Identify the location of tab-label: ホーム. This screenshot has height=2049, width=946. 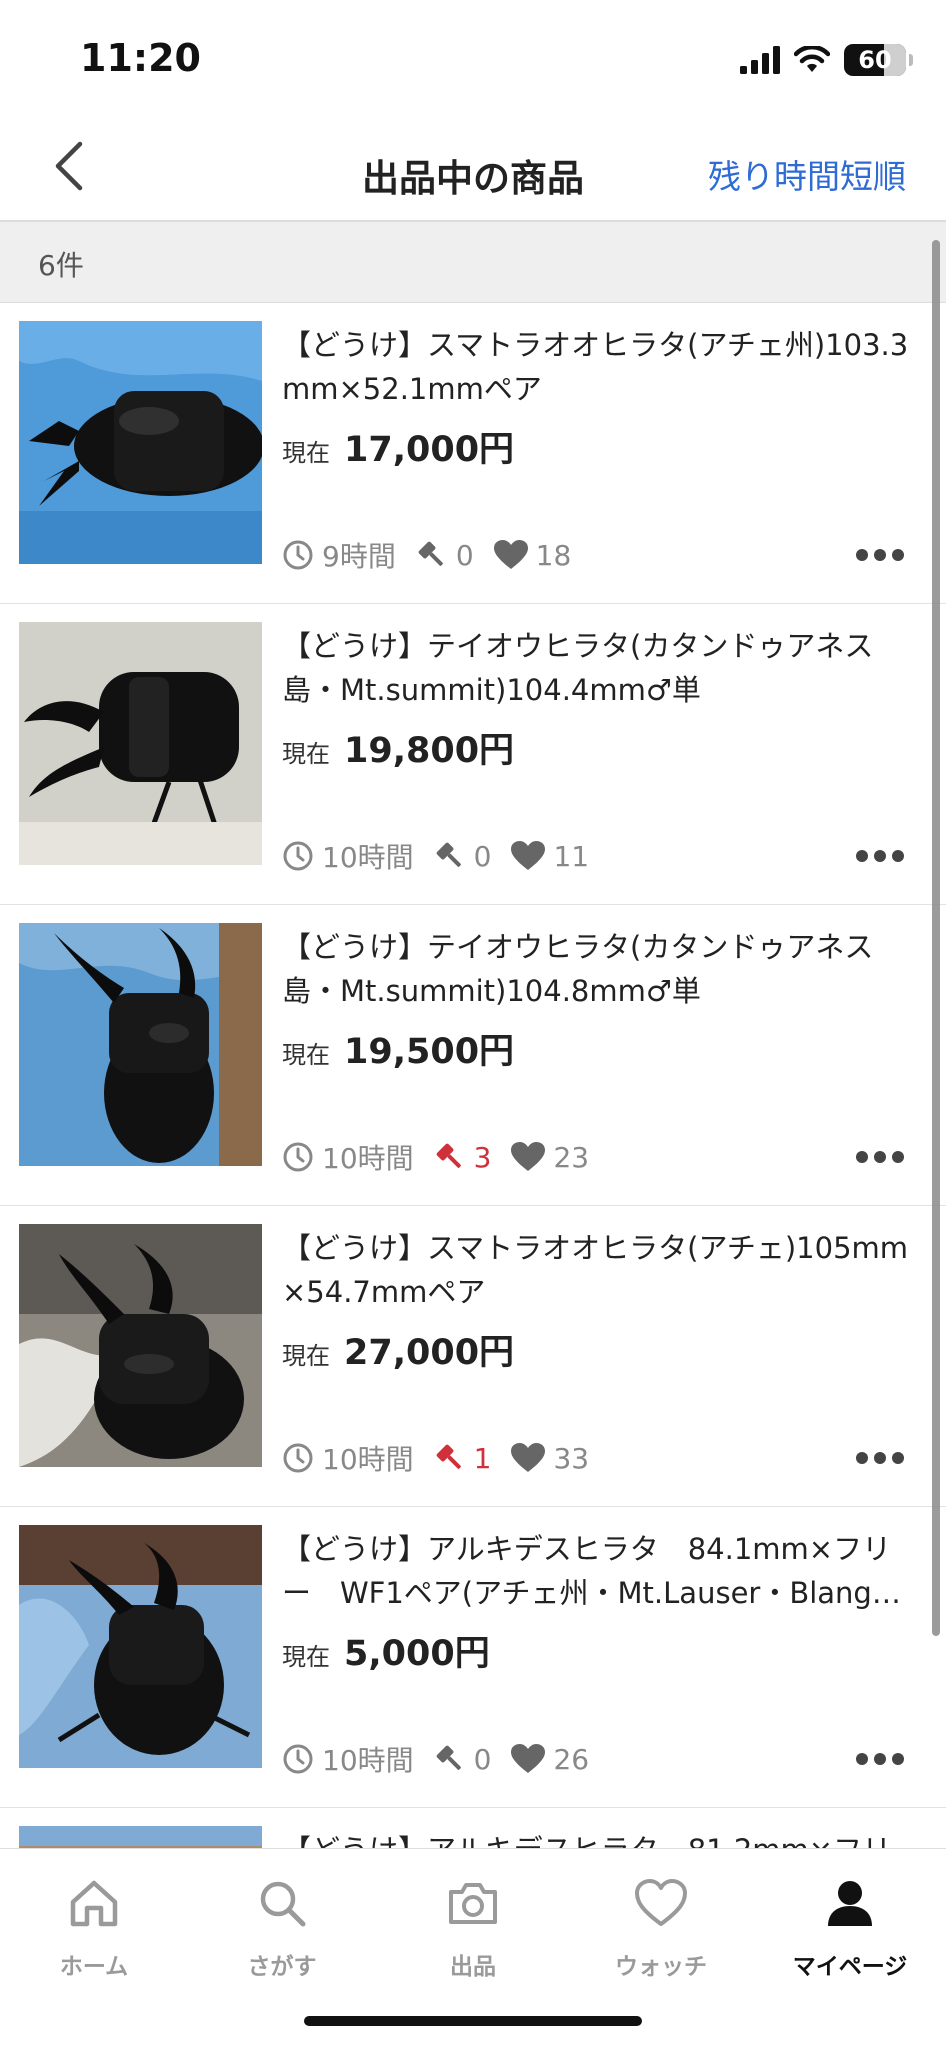
(94, 1967).